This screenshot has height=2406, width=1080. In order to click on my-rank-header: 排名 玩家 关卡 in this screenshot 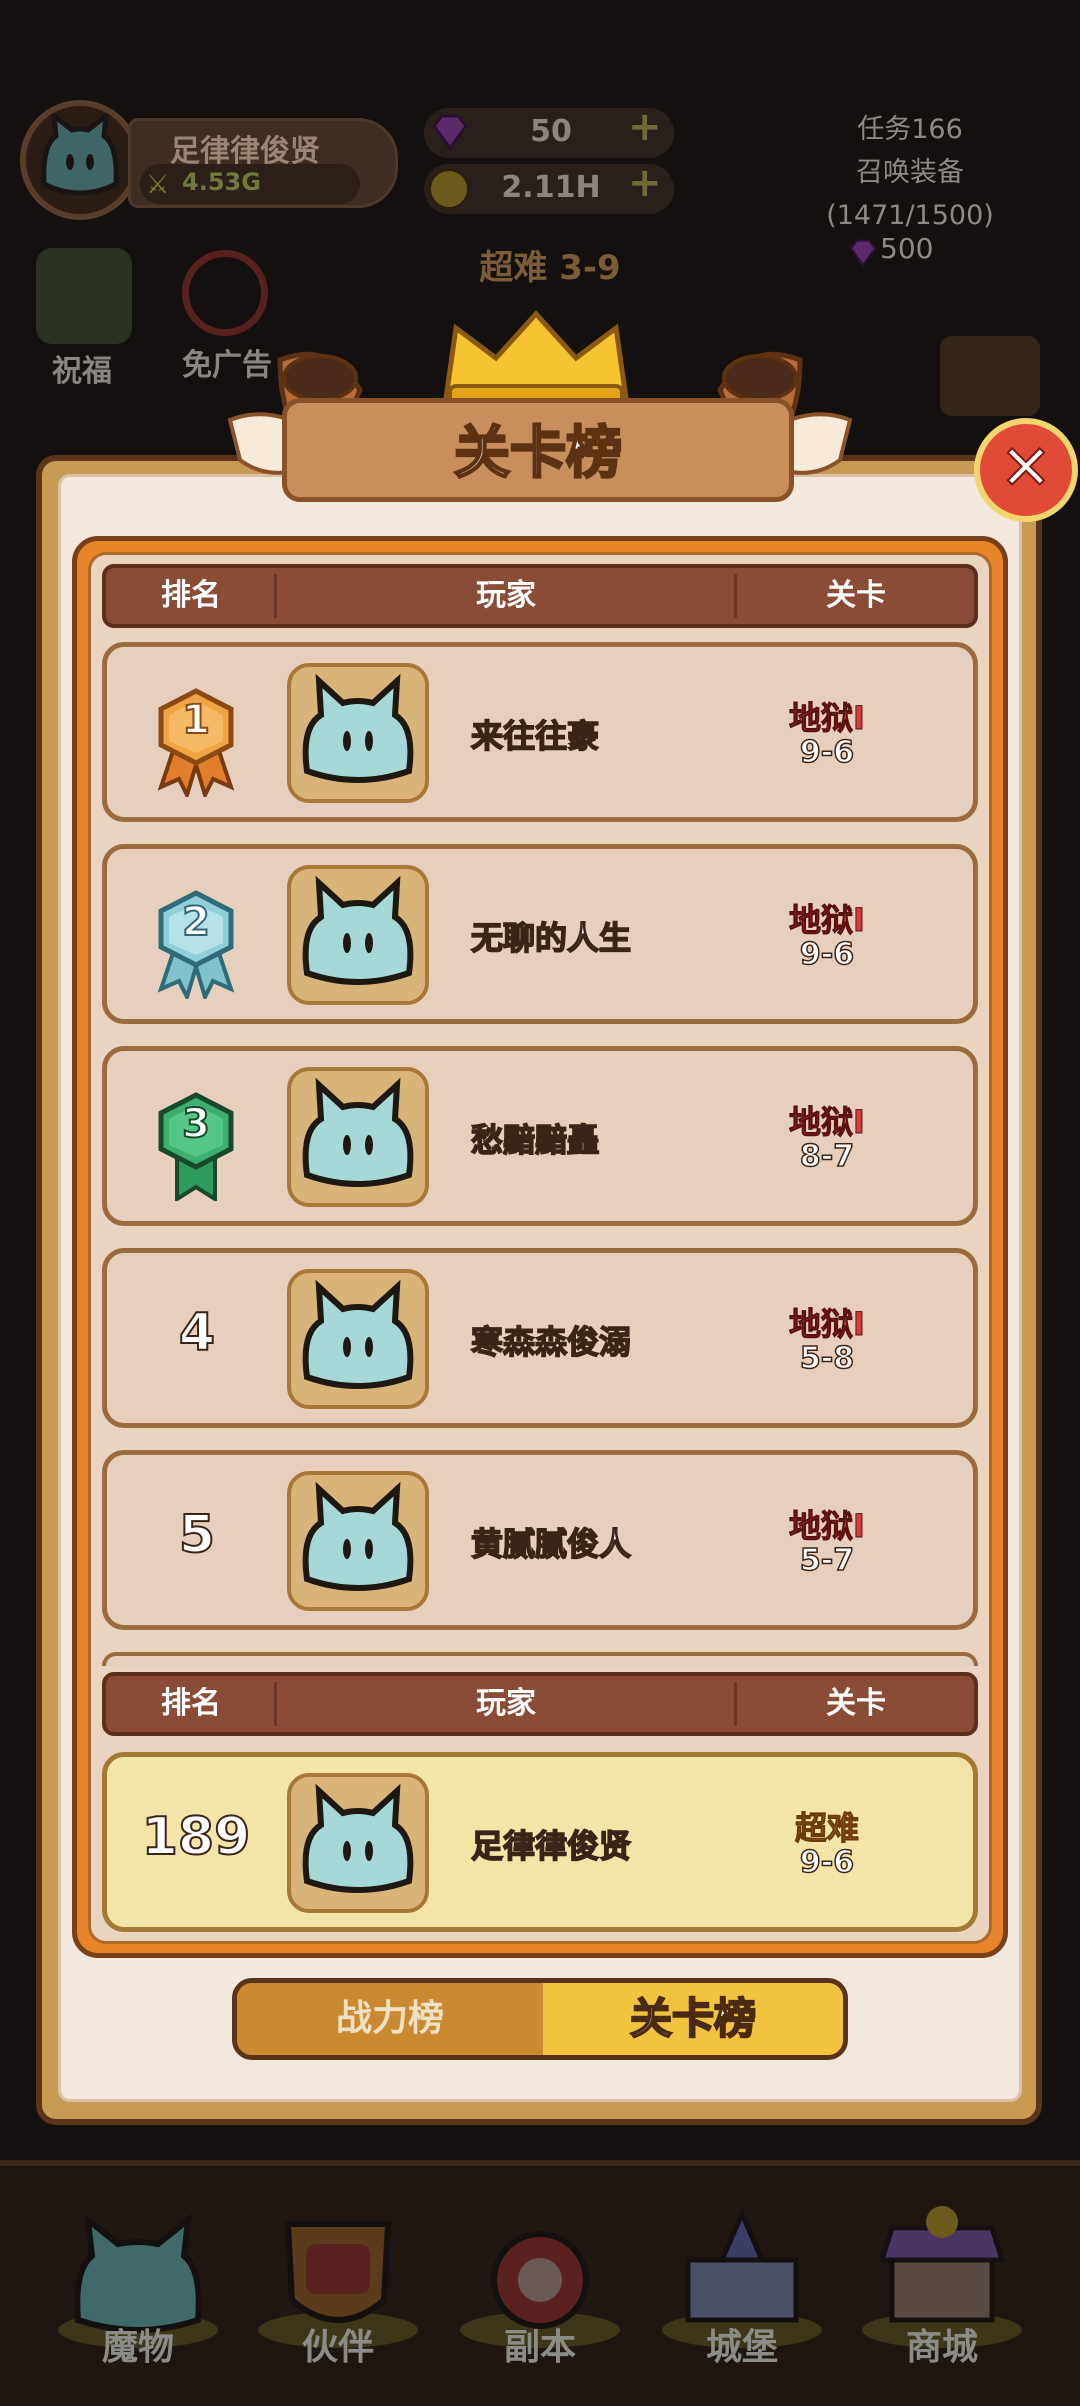, I will do `click(540, 1704)`.